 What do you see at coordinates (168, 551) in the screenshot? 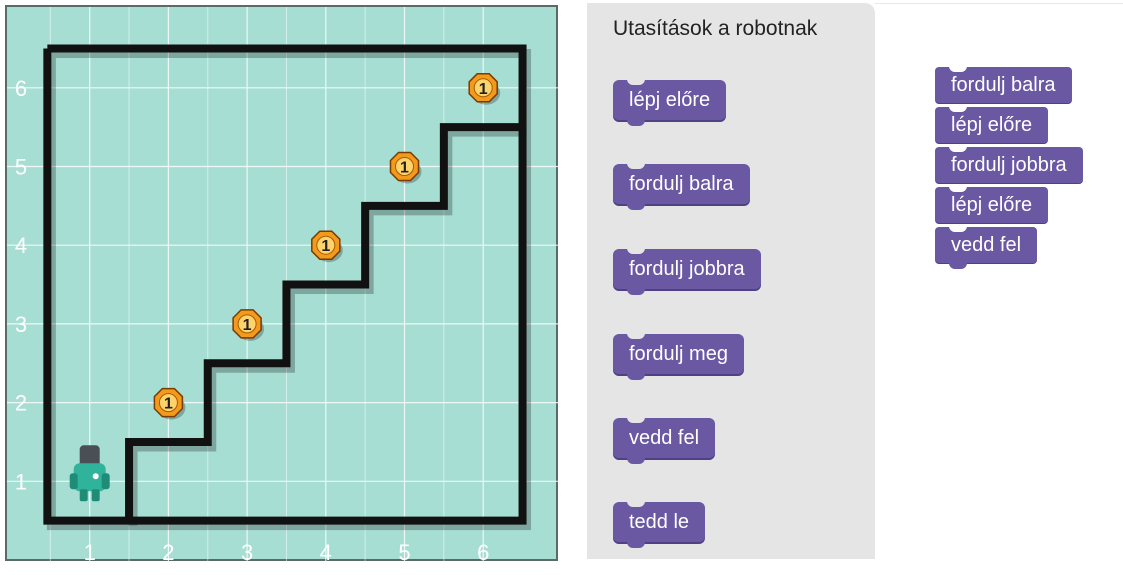
I see `x-axis-label: 2` at bounding box center [168, 551].